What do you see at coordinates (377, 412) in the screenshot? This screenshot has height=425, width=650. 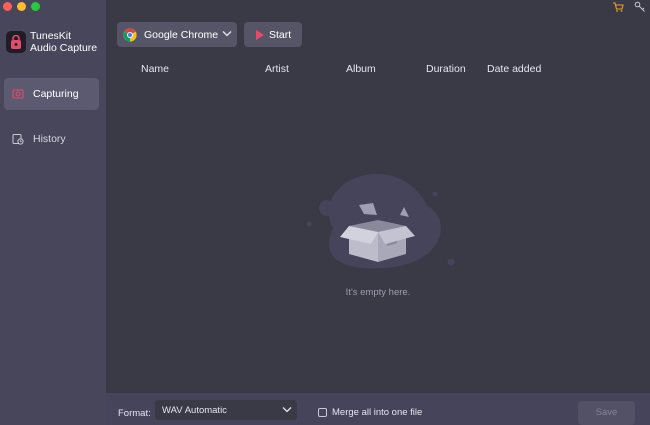 I see `merge-checkbox-label: Merge all into one file` at bounding box center [377, 412].